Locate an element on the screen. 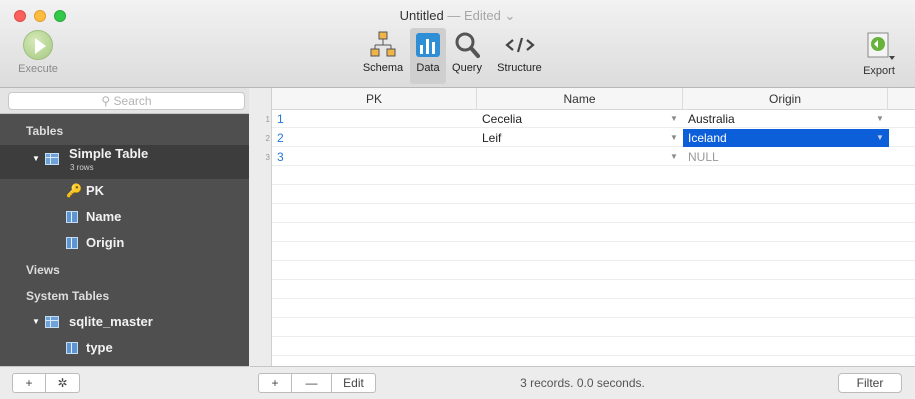 The height and width of the screenshot is (399, 915). sidebar-item-simple-table: ▼ Simple Table 3 rows is located at coordinates (124, 162).